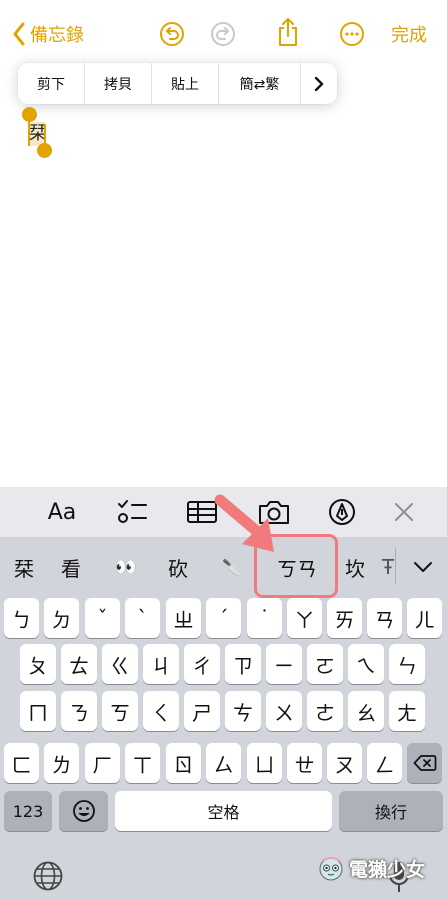 The image size is (447, 900). I want to click on key: ㄘ, so click(243, 711).